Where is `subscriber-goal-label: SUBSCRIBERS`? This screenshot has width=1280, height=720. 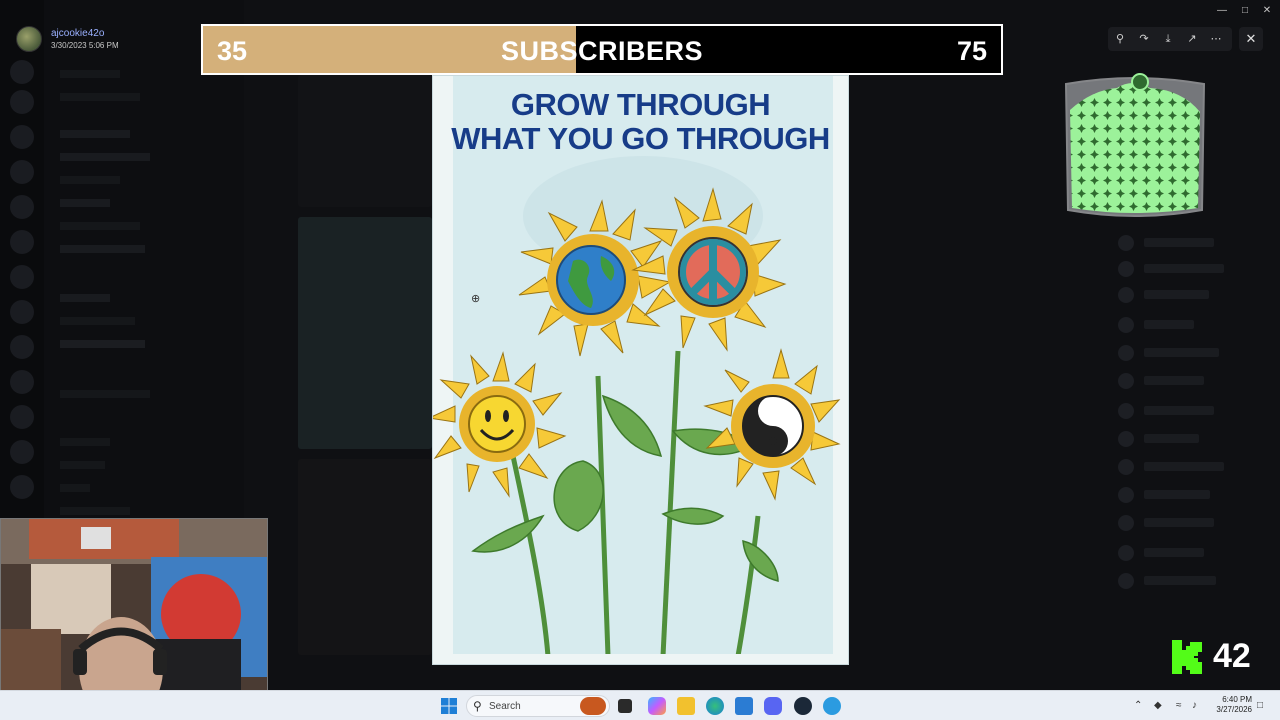
subscriber-goal-label: SUBSCRIBERS is located at coordinates (602, 51).